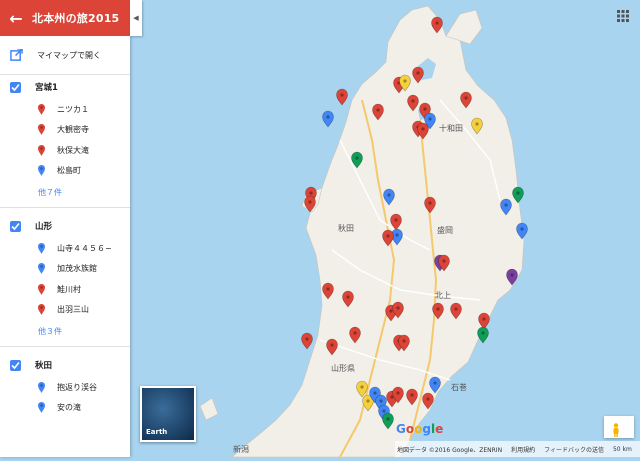 The height and width of the screenshot is (461, 640). What do you see at coordinates (73, 130) in the screenshot?
I see `layer-item-label: 大観密寺` at bounding box center [73, 130].